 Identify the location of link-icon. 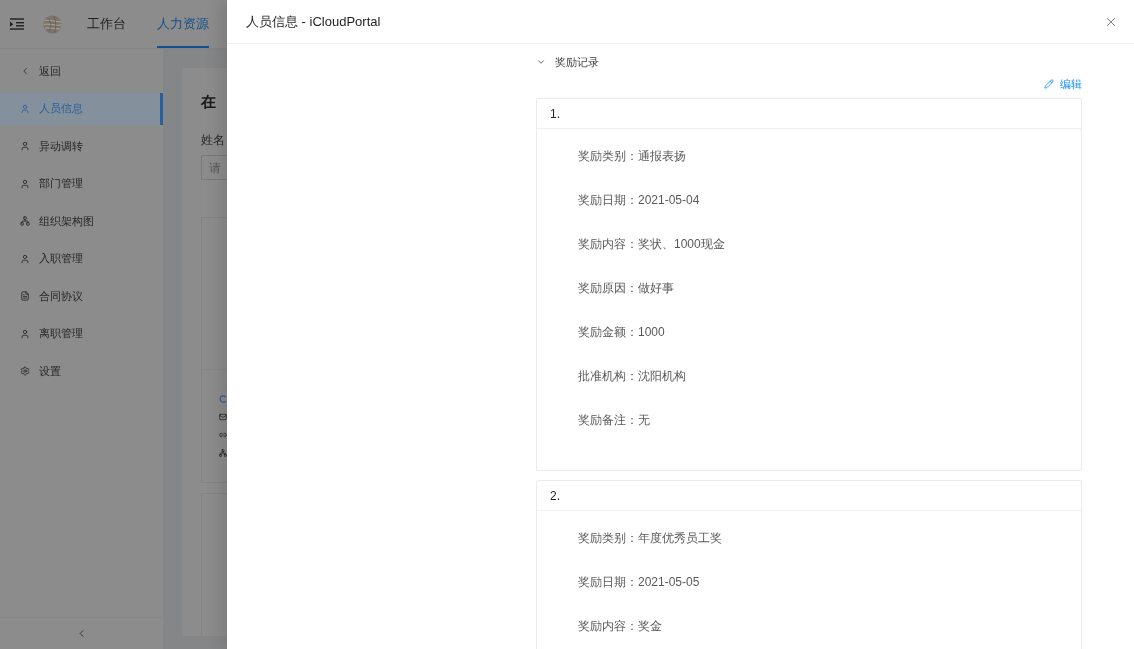
(223, 435).